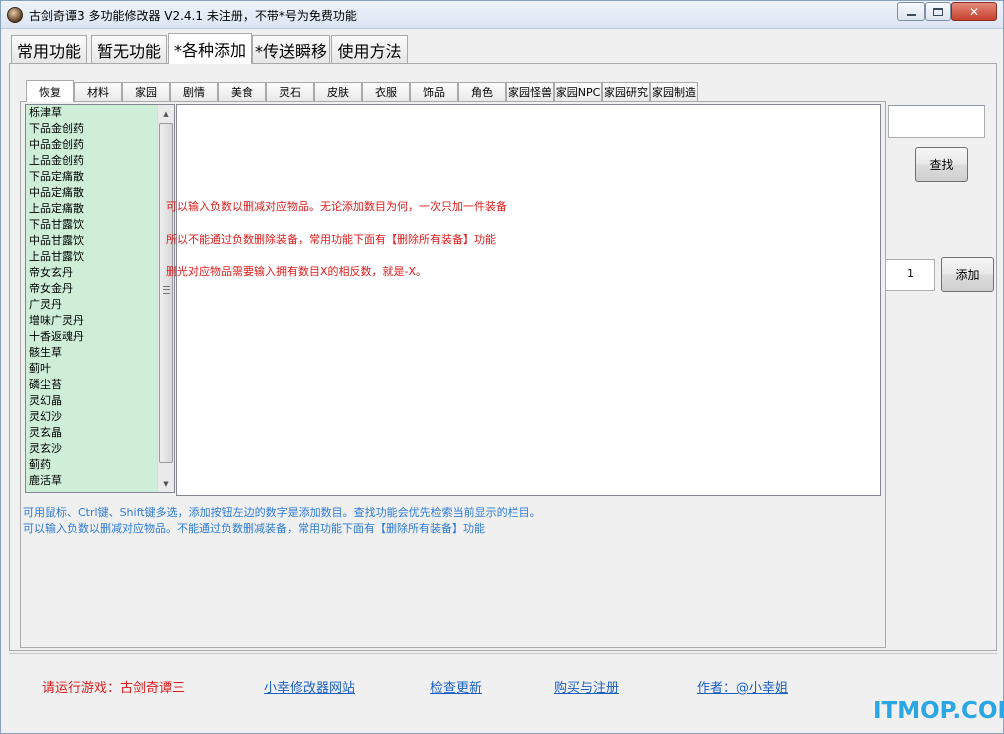  What do you see at coordinates (456, 686) in the screenshot?
I see `check-update-link: 检查更新` at bounding box center [456, 686].